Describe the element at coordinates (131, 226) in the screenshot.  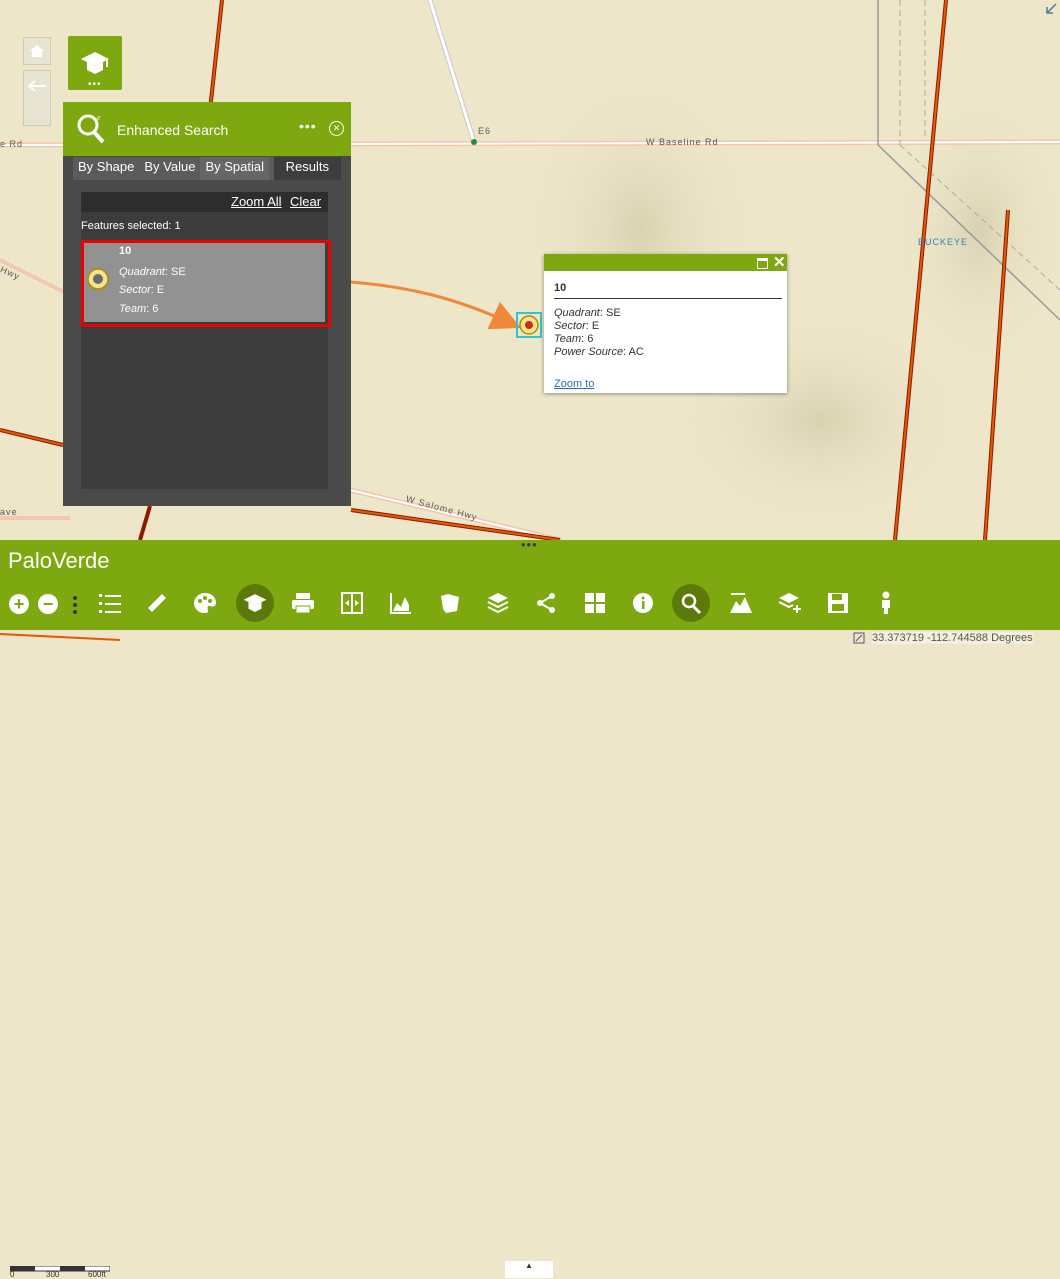
I see `features-selected-text: Features selected: 1` at that location.